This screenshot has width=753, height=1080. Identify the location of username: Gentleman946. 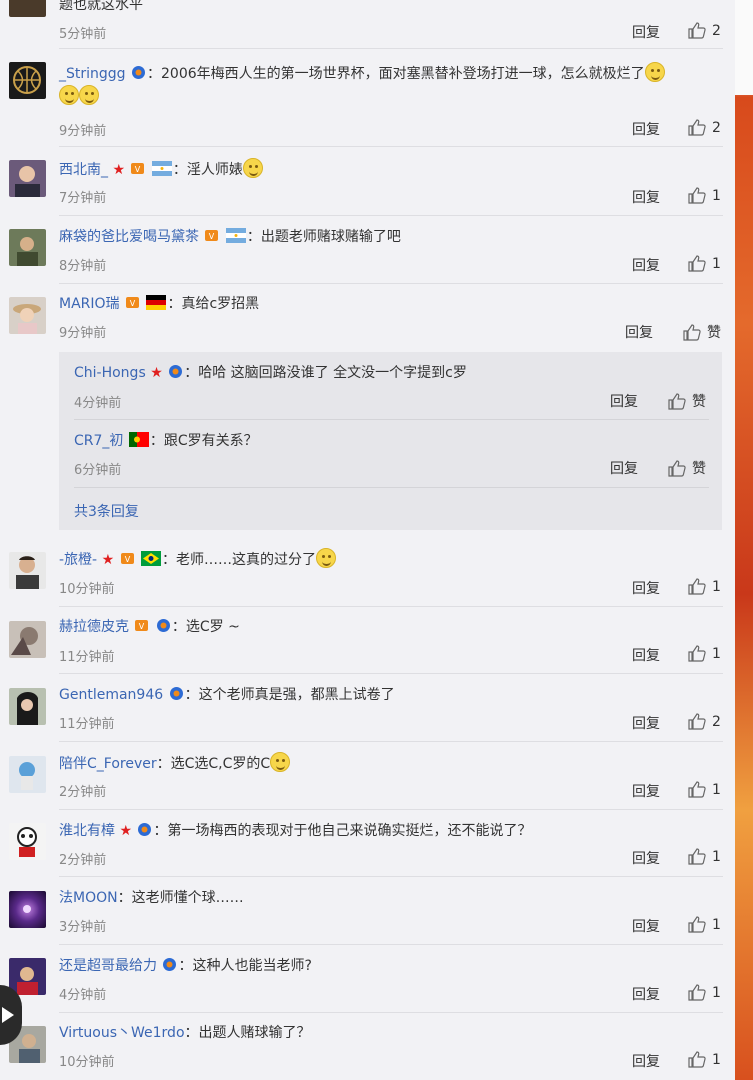
(111, 695).